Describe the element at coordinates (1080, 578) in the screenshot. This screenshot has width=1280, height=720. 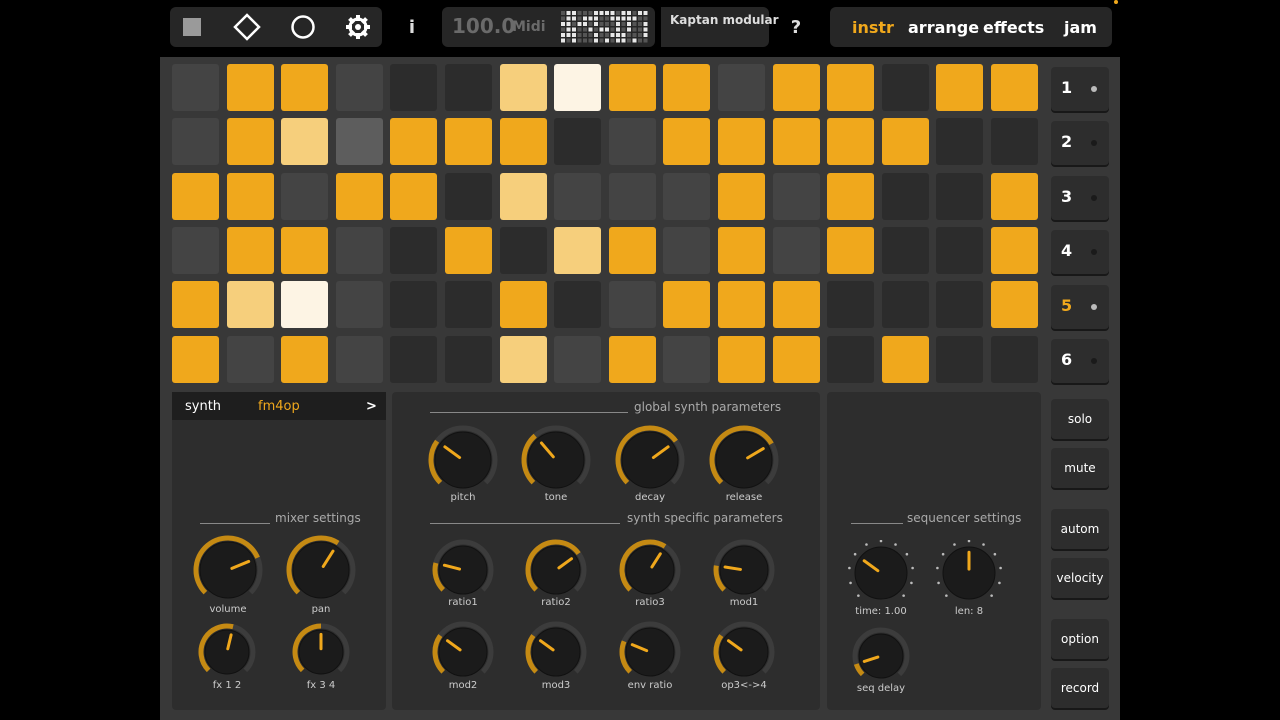
I see `velocity-button: velocity` at that location.